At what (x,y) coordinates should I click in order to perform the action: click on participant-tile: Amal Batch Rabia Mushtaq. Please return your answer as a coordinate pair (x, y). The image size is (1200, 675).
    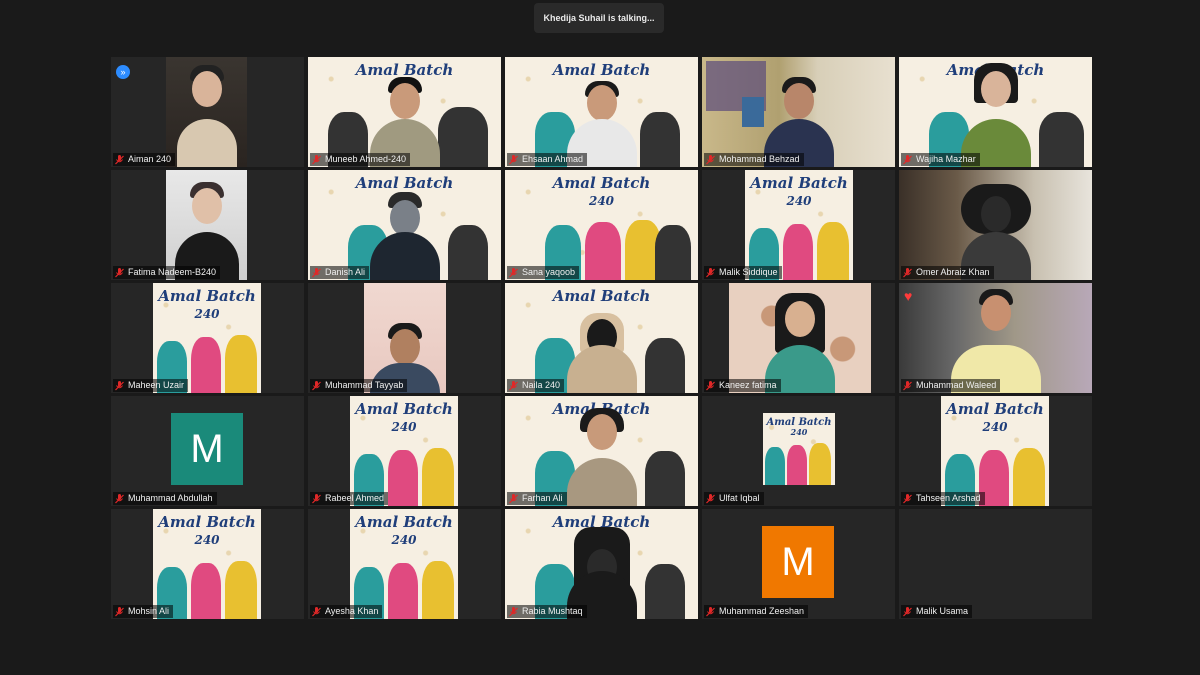
    Looking at the image, I should click on (601, 564).